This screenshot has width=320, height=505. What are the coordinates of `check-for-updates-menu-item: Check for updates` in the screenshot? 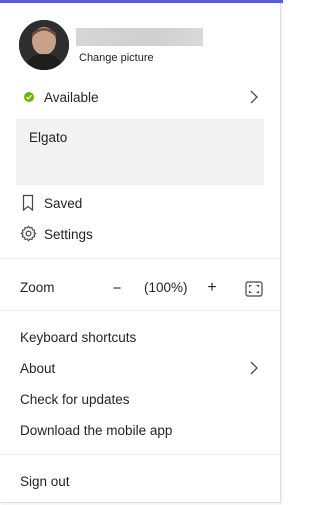 It's located at (140, 399).